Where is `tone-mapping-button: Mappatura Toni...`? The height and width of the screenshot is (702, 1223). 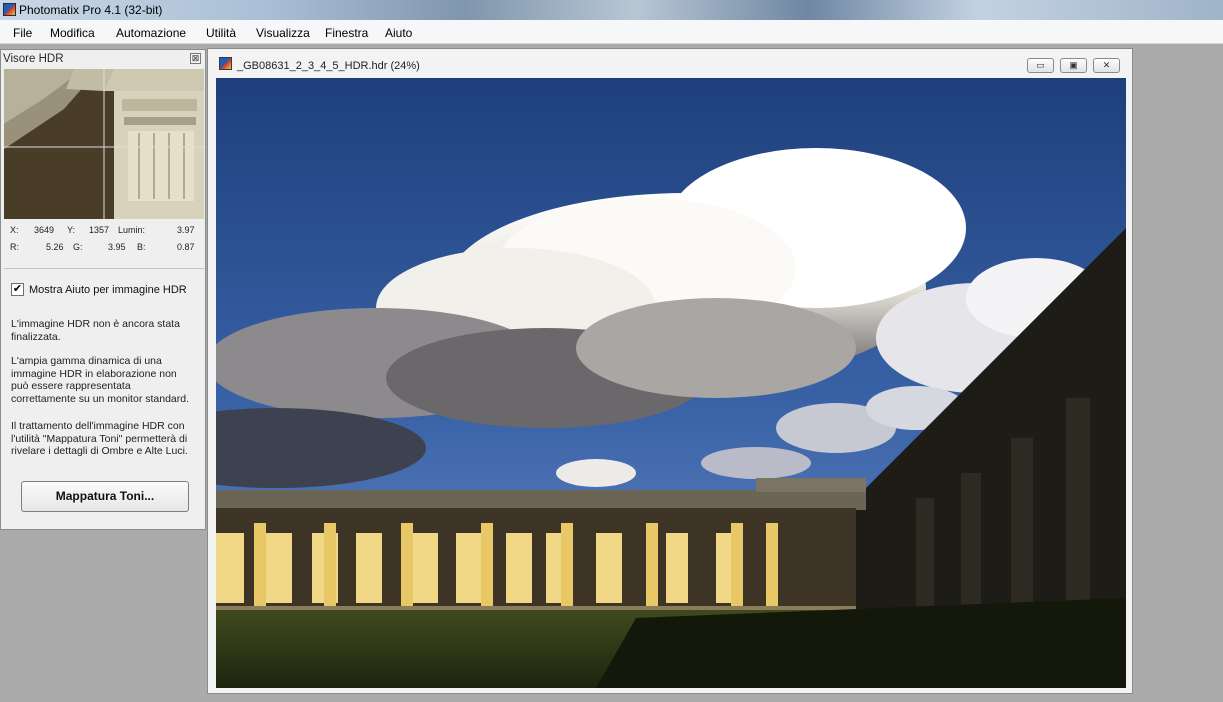 tone-mapping-button: Mappatura Toni... is located at coordinates (105, 496).